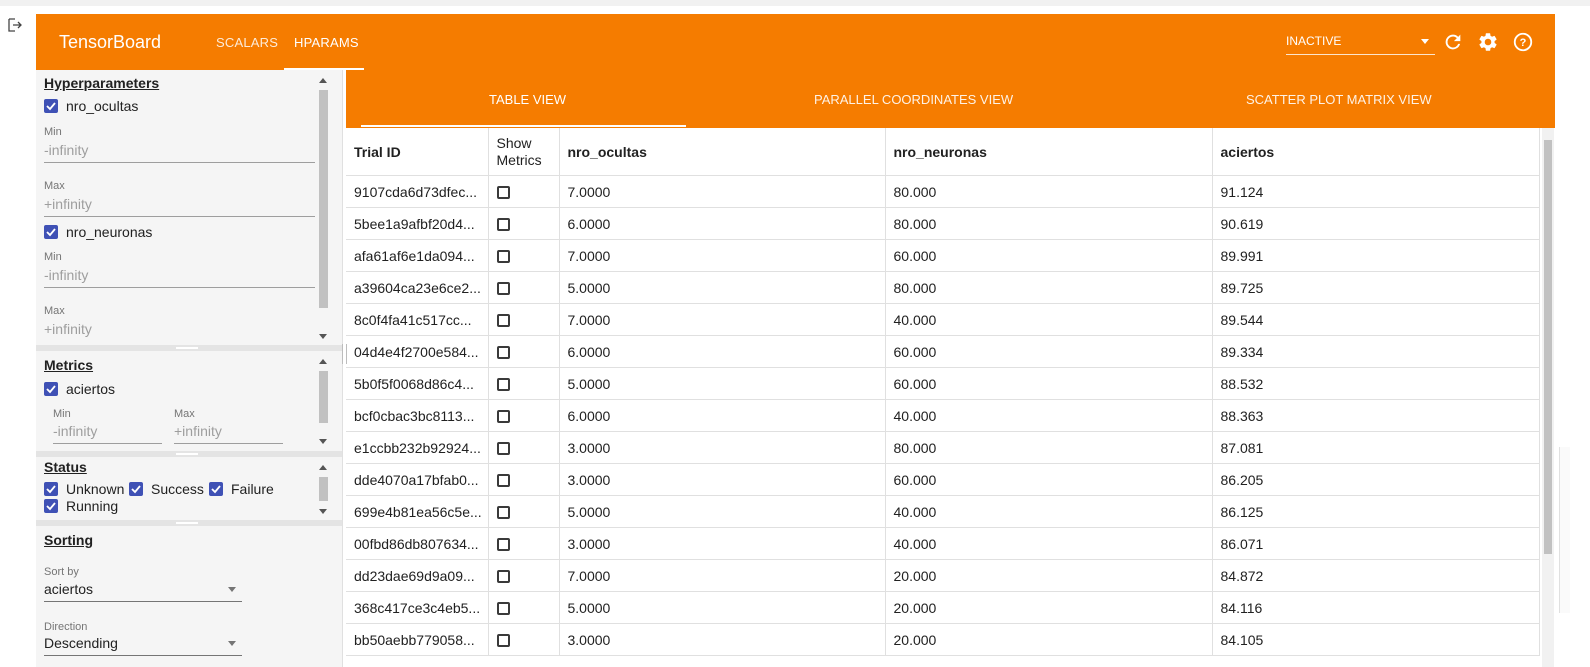  Describe the element at coordinates (15, 25) in the screenshot. I see `exit-icon` at that location.